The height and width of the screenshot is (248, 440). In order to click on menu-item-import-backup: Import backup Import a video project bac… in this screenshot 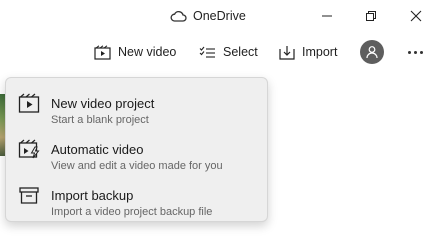, I will do `click(136, 198)`.